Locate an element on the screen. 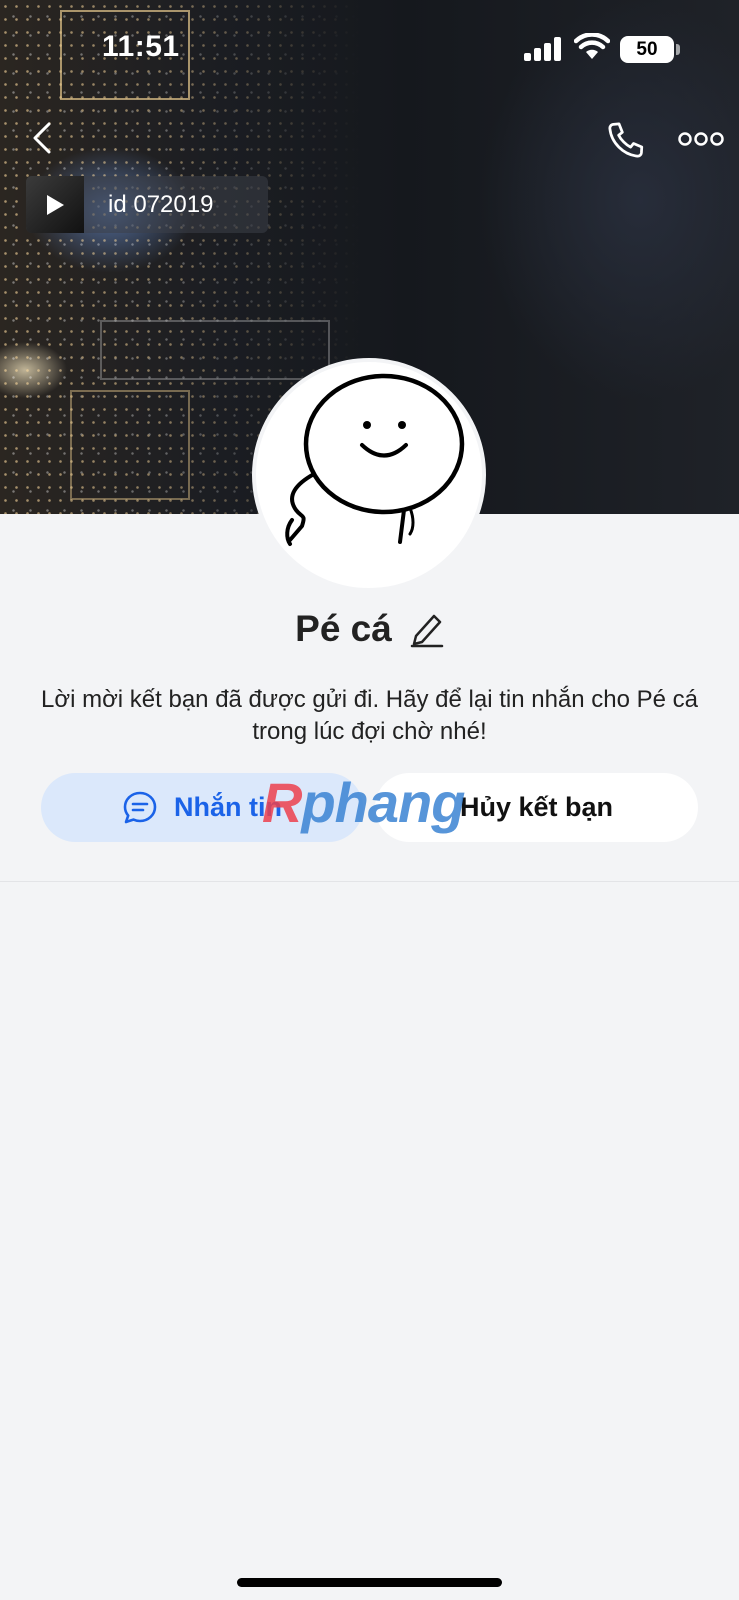 This screenshot has height=1600, width=739. smiley-character-avatar is located at coordinates (375, 459).